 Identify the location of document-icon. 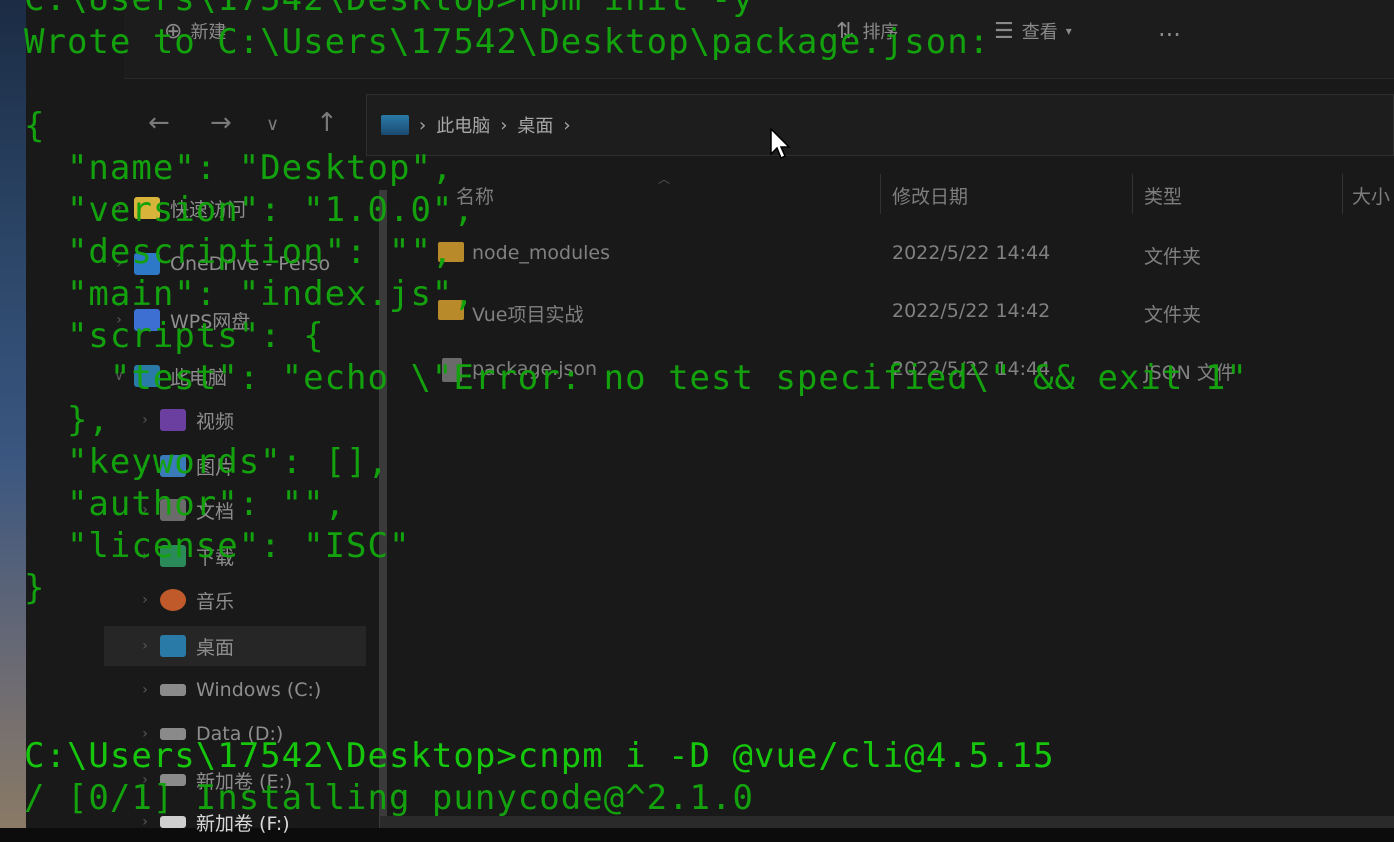
(173, 510).